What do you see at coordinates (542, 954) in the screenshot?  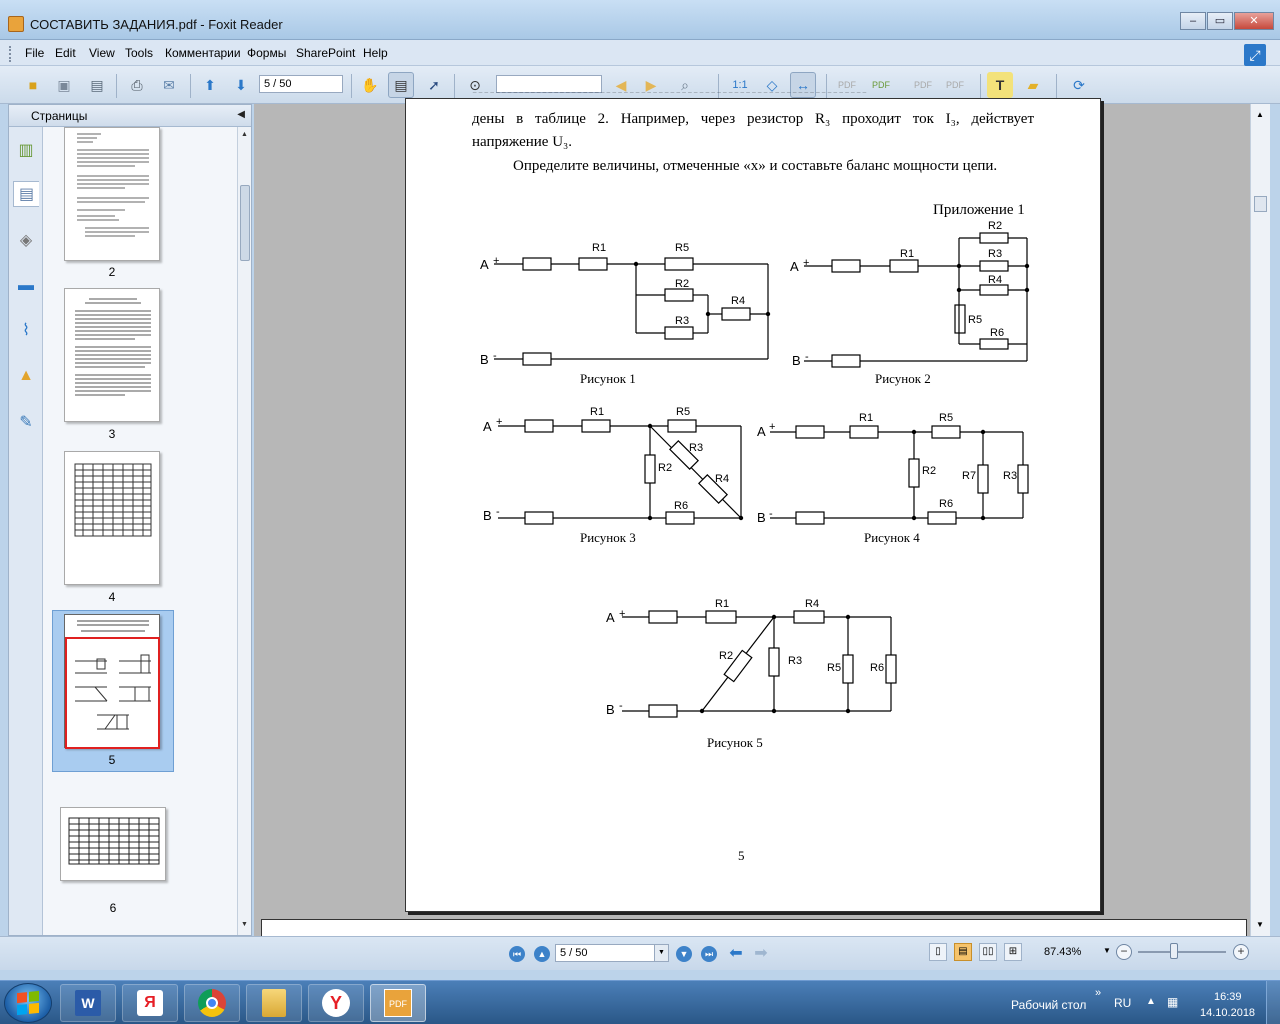 I see `status-prev-page-icon: ▲` at bounding box center [542, 954].